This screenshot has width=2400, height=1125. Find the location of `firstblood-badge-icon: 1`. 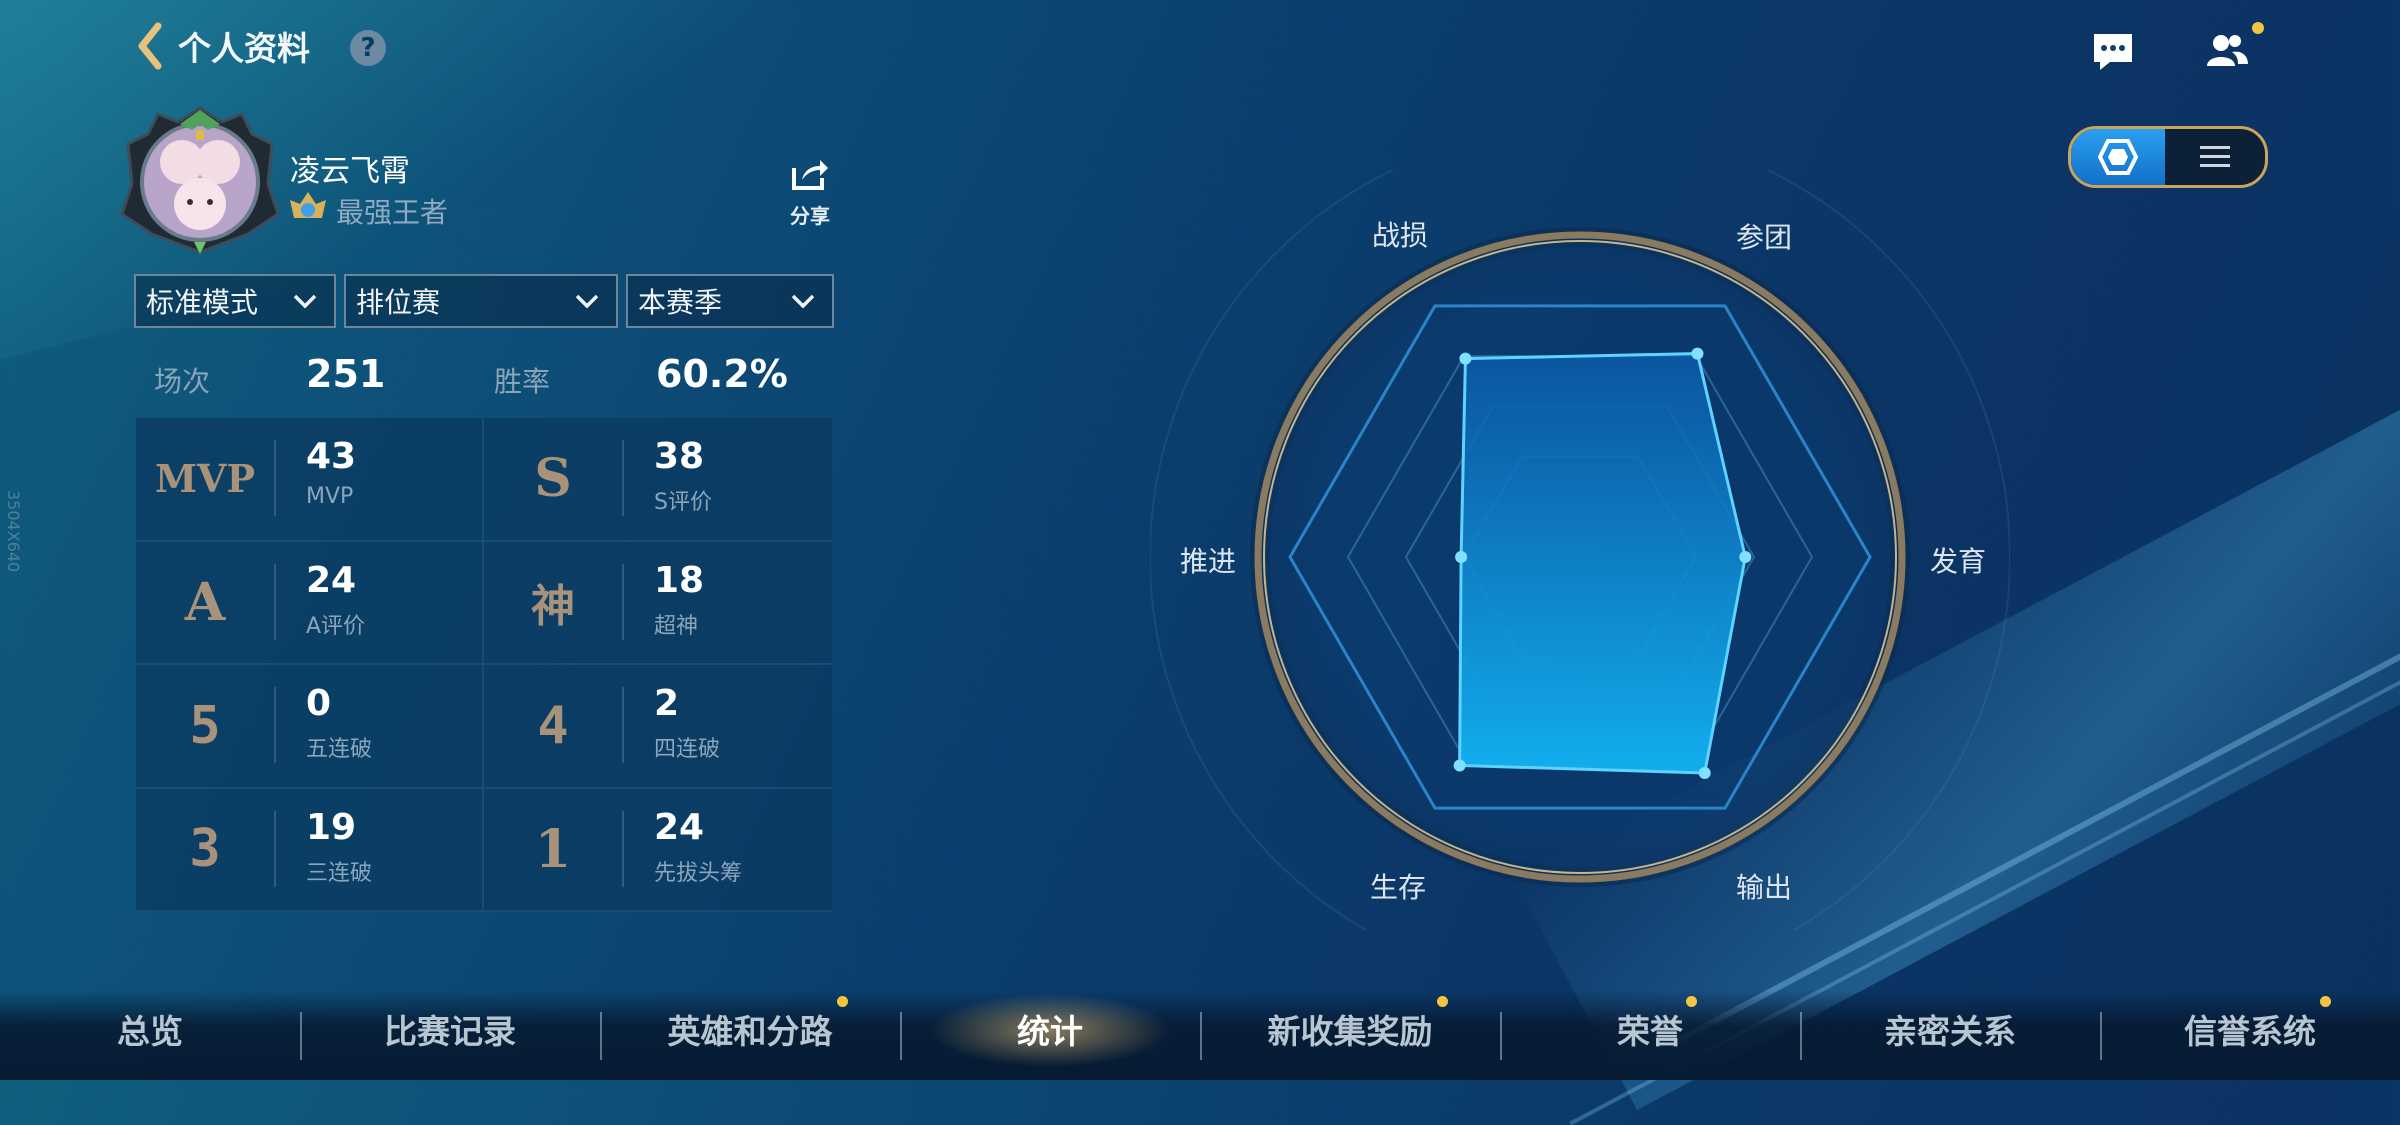

firstblood-badge-icon: 1 is located at coordinates (553, 849).